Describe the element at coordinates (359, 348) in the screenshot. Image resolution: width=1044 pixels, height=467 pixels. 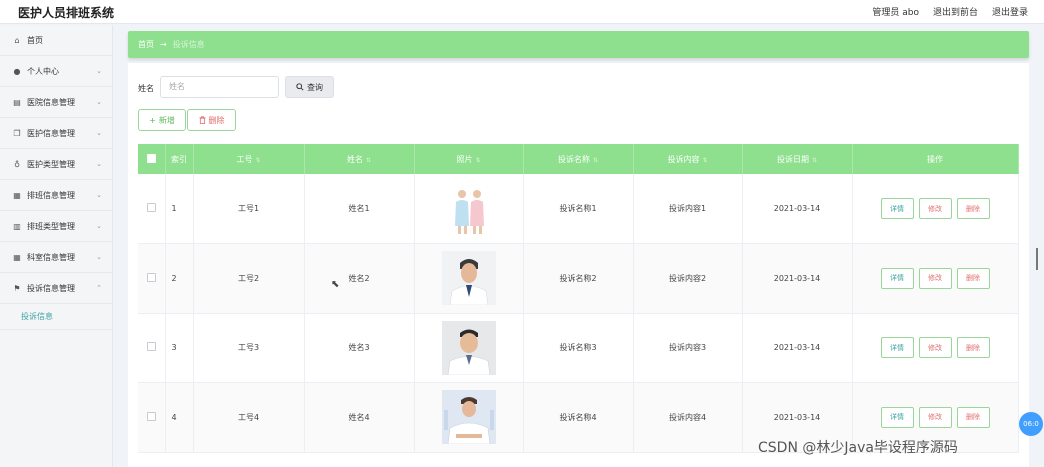
I see `row-name: 姓名3` at that location.